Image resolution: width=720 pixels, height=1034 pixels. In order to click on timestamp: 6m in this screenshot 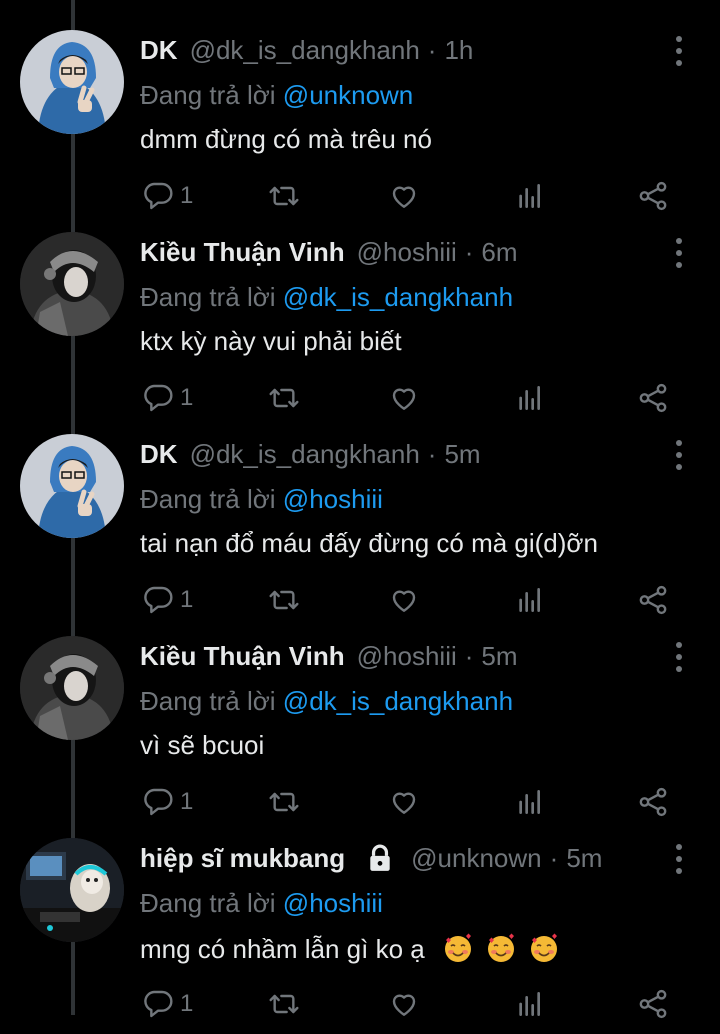, I will do `click(499, 252)`.